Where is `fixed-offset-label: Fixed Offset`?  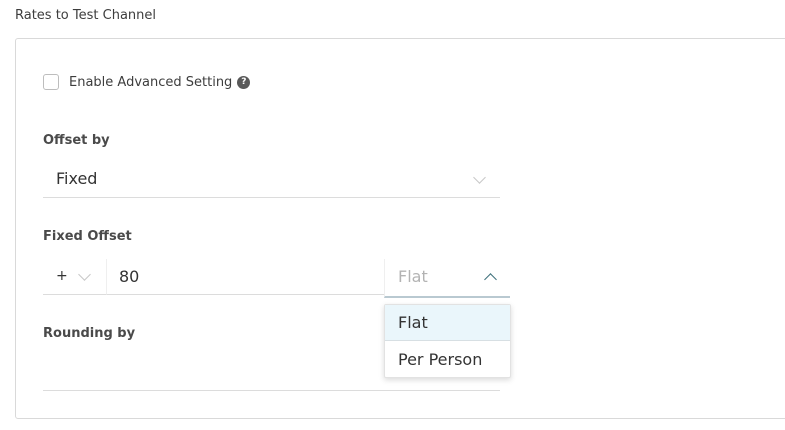 fixed-offset-label: Fixed Offset is located at coordinates (87, 236).